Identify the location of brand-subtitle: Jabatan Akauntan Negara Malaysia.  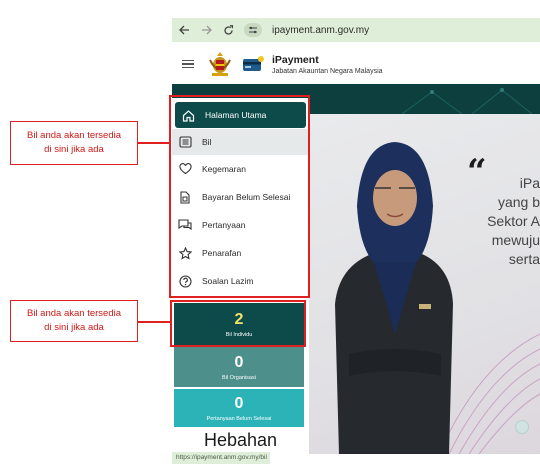
(327, 71).